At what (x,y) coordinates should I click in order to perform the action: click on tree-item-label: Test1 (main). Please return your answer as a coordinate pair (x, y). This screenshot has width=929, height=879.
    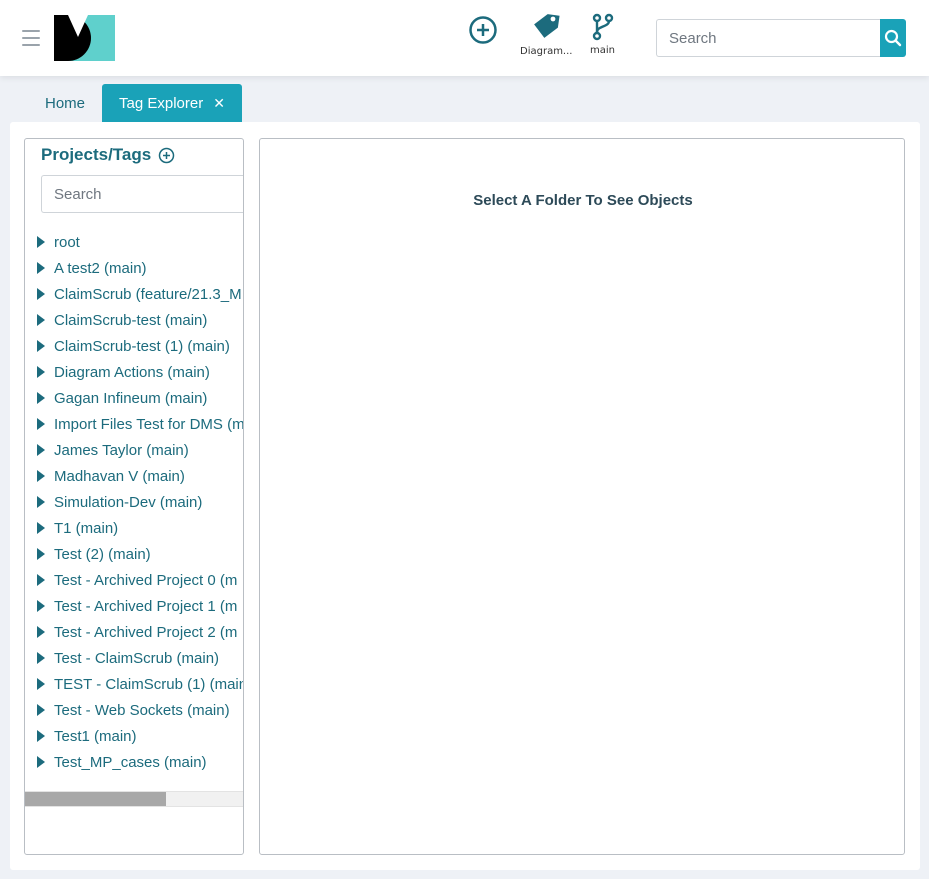
    Looking at the image, I should click on (95, 736).